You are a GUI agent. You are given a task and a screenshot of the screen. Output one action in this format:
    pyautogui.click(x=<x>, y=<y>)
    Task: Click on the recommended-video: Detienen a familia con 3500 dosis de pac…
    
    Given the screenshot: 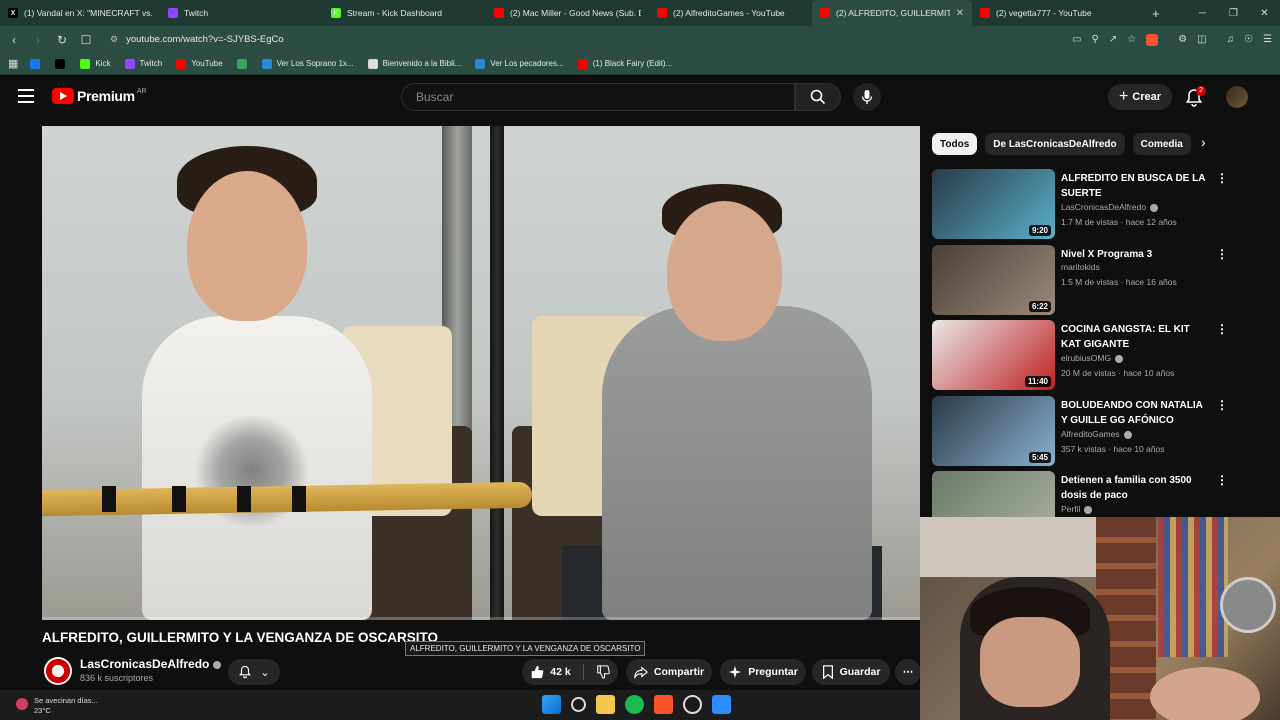 What is the action you would take?
    pyautogui.click(x=1099, y=494)
    